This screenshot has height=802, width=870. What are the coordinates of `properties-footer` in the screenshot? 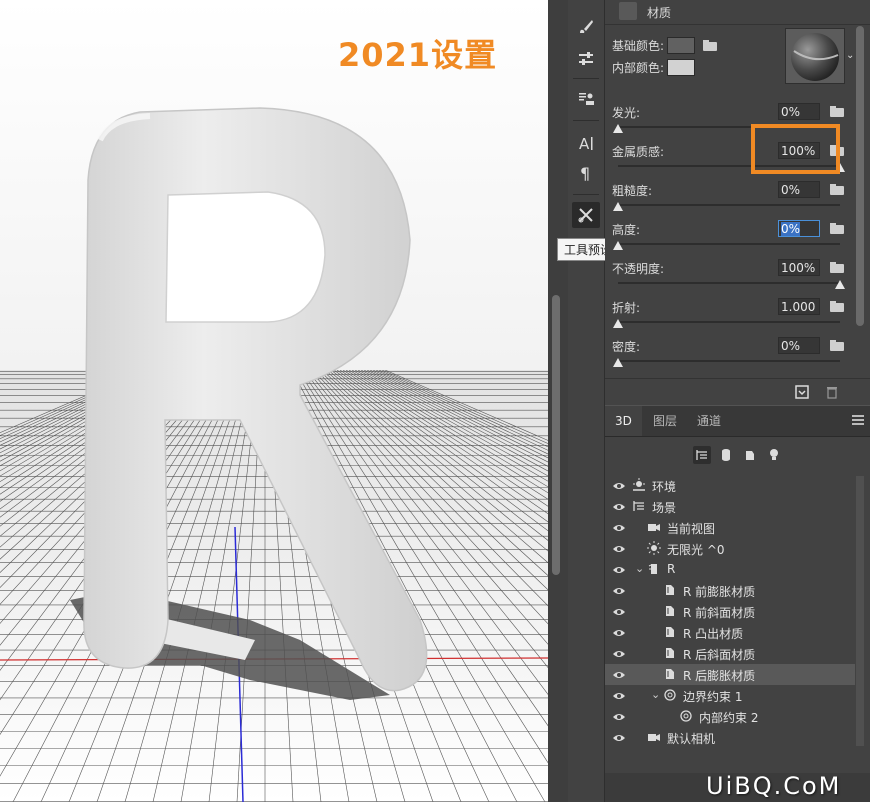 It's located at (737, 391).